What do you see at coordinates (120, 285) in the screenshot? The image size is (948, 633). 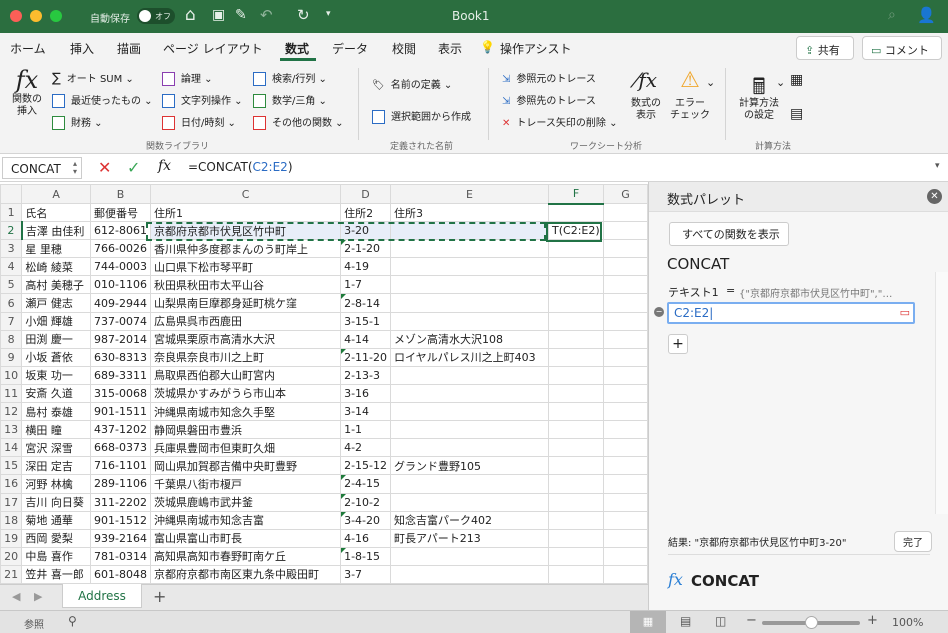 I see `cell-B5: 010-1106` at bounding box center [120, 285].